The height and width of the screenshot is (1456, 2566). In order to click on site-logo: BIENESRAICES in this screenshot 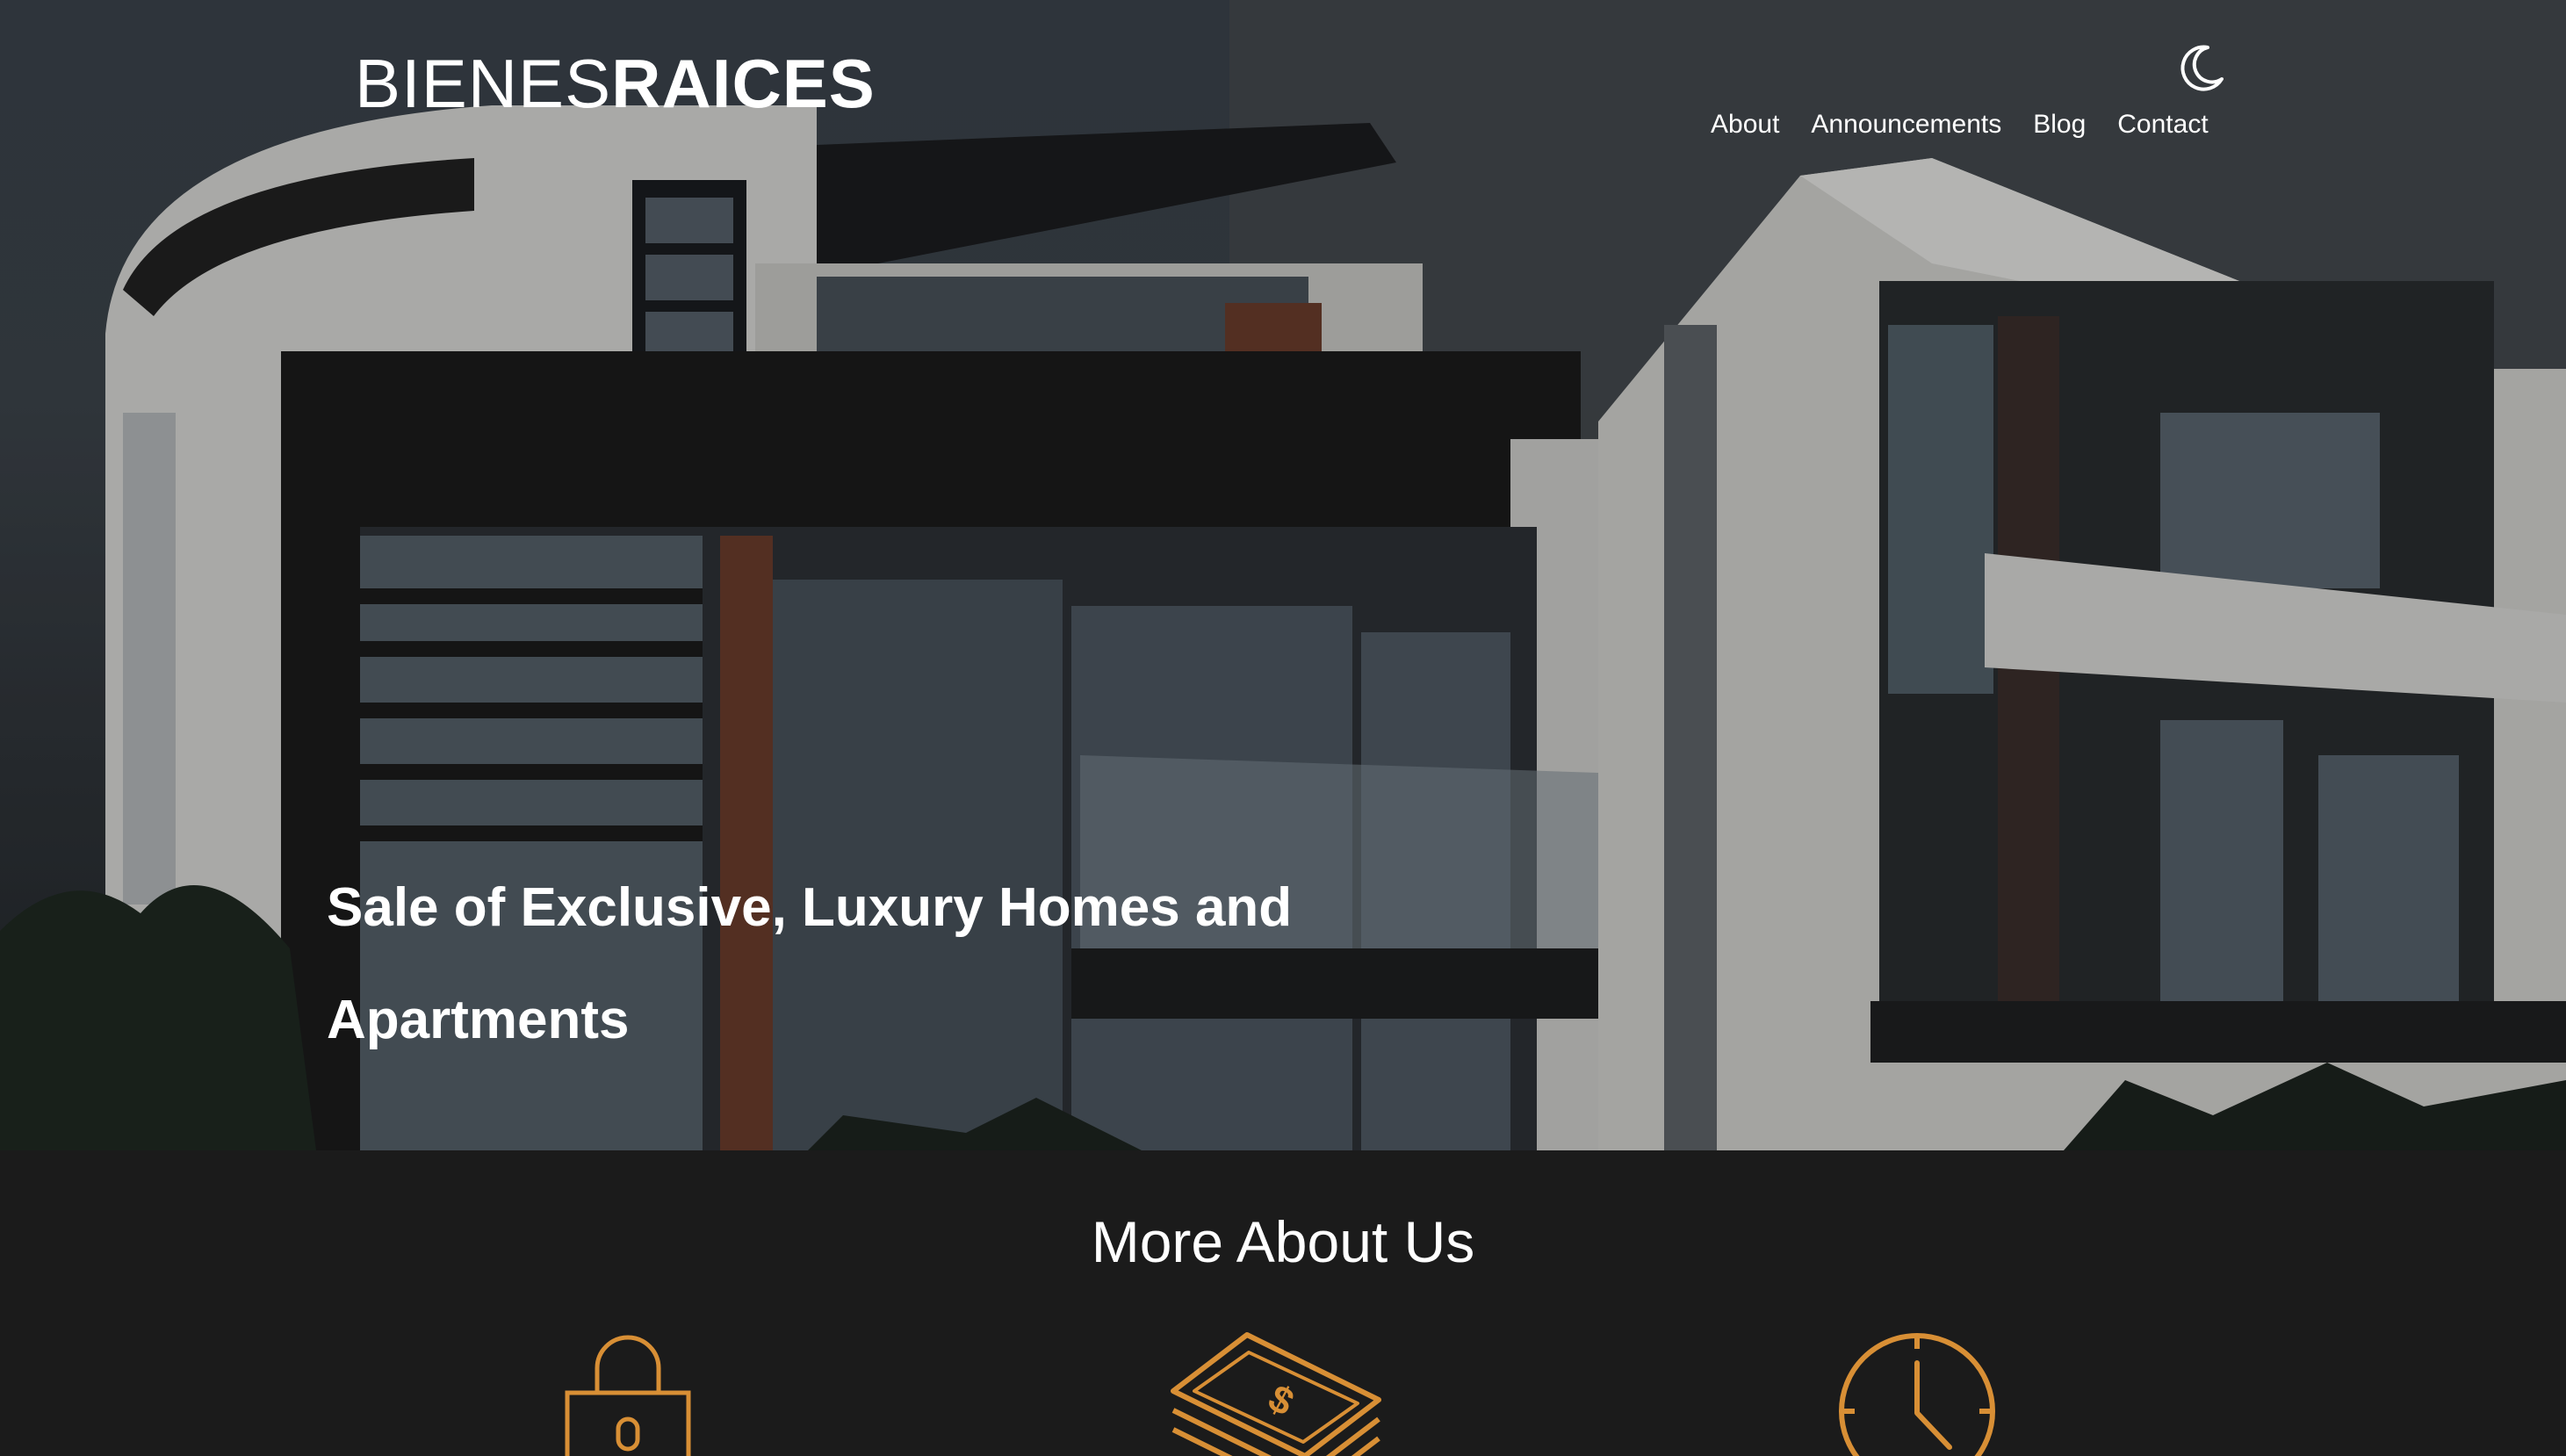, I will do `click(615, 83)`.